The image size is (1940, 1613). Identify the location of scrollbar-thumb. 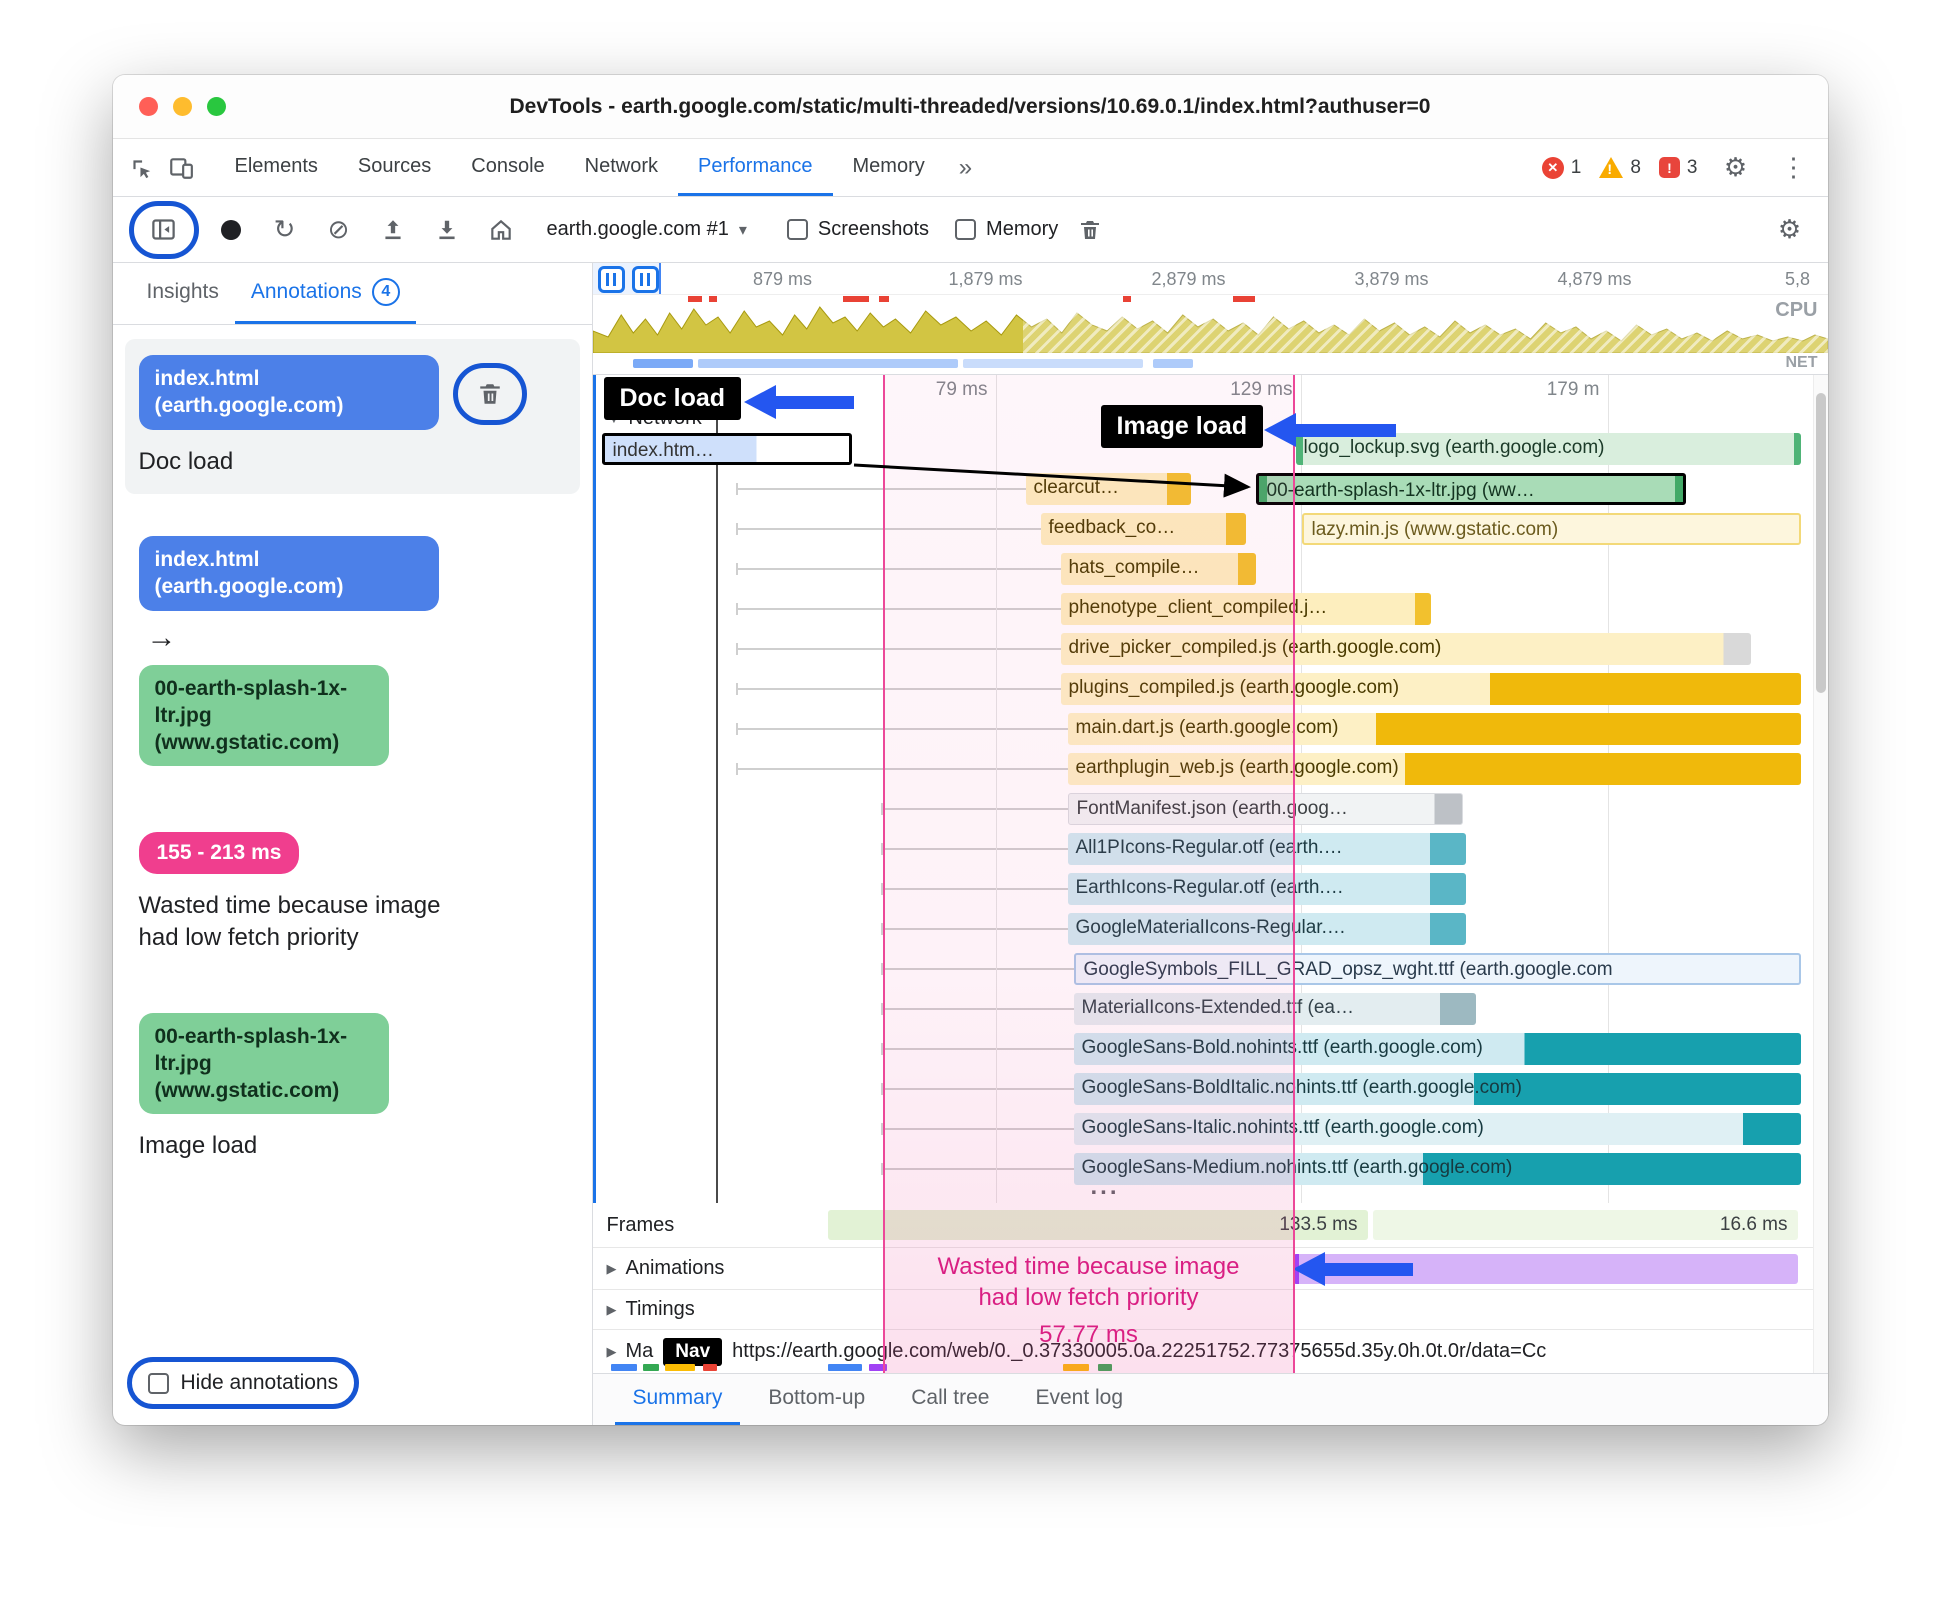
(1820, 543).